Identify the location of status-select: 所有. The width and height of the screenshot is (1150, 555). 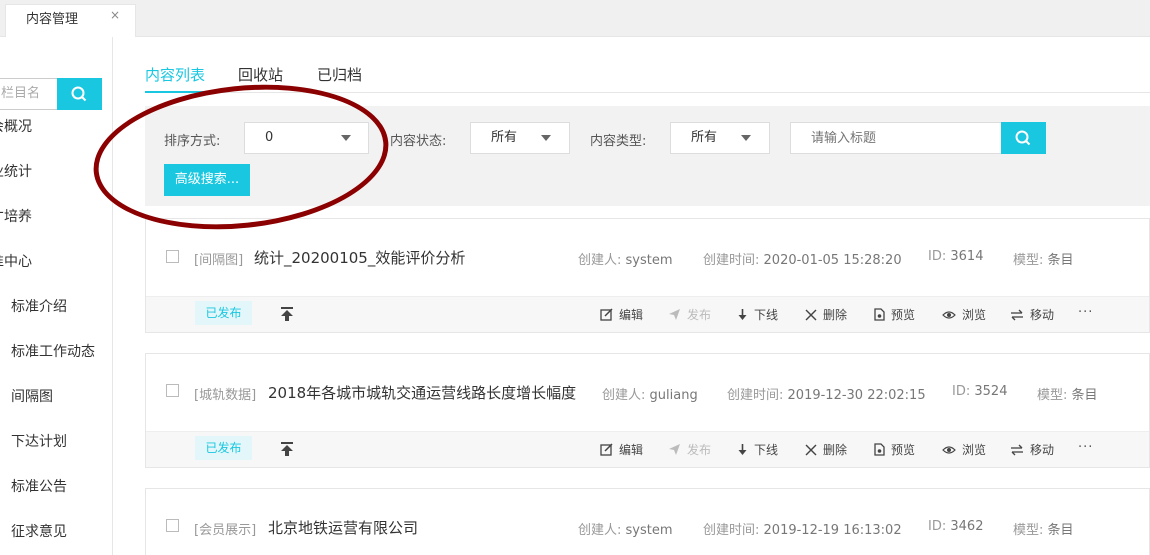
(520, 138).